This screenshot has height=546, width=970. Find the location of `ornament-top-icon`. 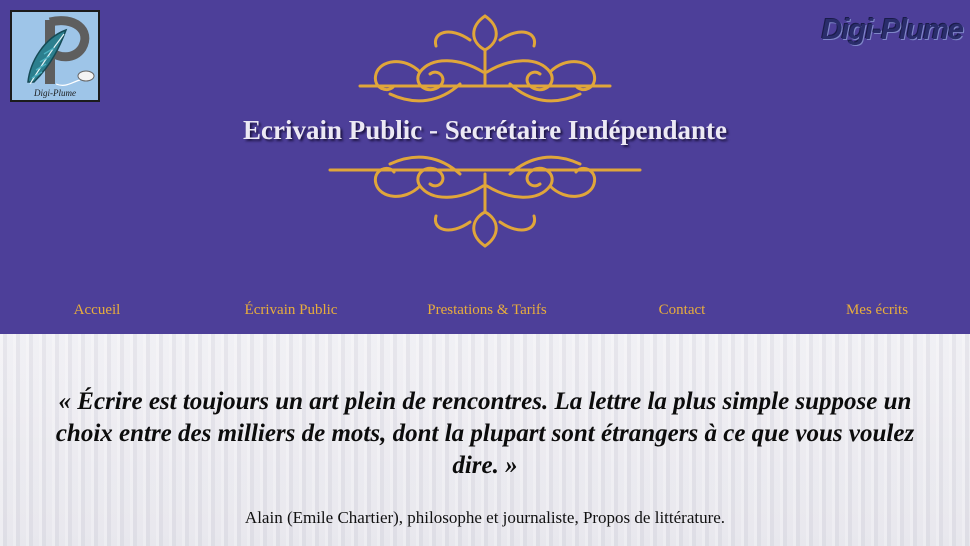

ornament-top-icon is located at coordinates (485, 58).